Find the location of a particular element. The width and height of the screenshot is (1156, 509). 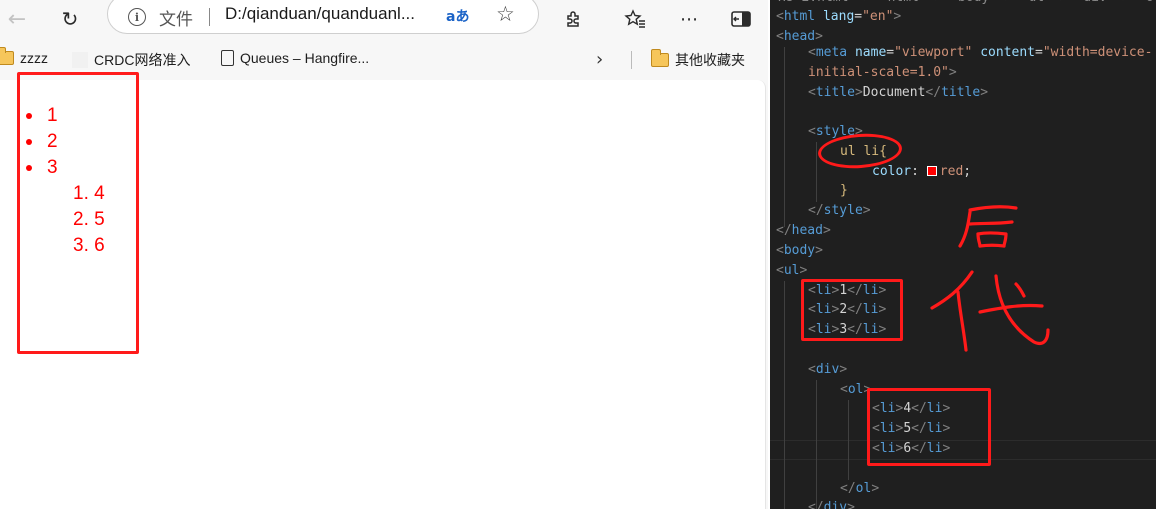

code-line-brace: } is located at coordinates (844, 191).